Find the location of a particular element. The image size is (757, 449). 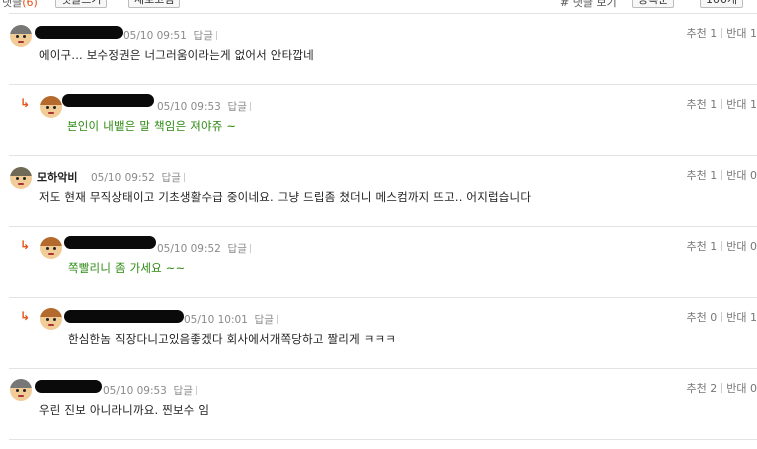

per-page-select: 100개 is located at coordinates (722, 4).